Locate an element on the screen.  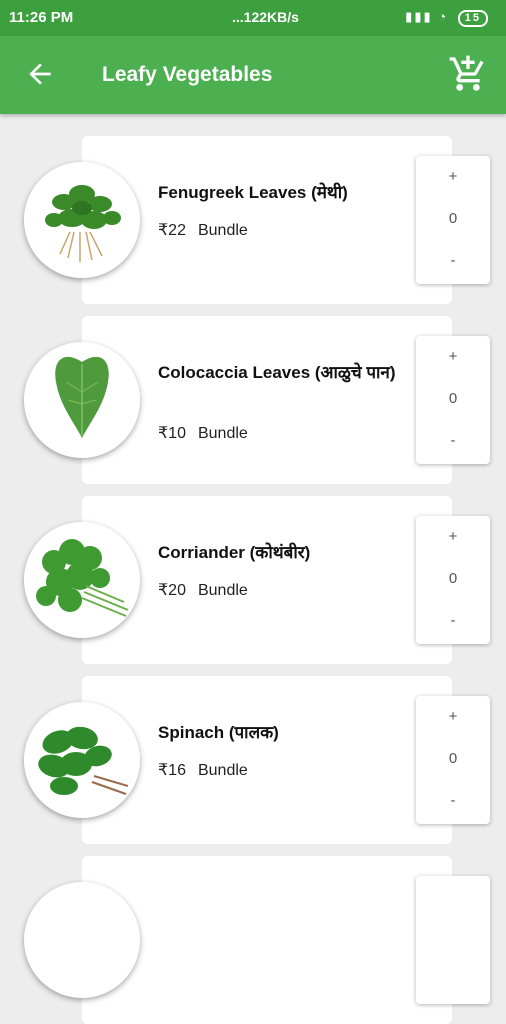
product-name: Corriander (कोथंबीर) is located at coordinates (234, 552).